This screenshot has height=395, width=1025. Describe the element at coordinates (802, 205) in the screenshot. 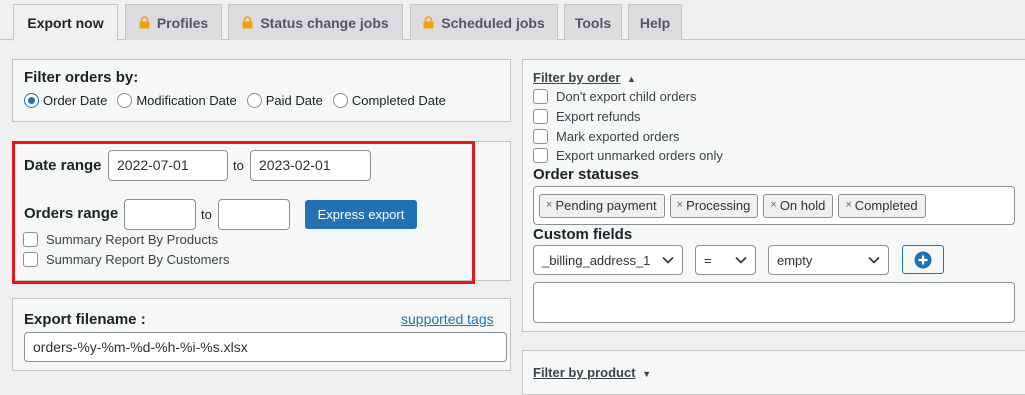

I see `status-tag-label: On hold` at that location.